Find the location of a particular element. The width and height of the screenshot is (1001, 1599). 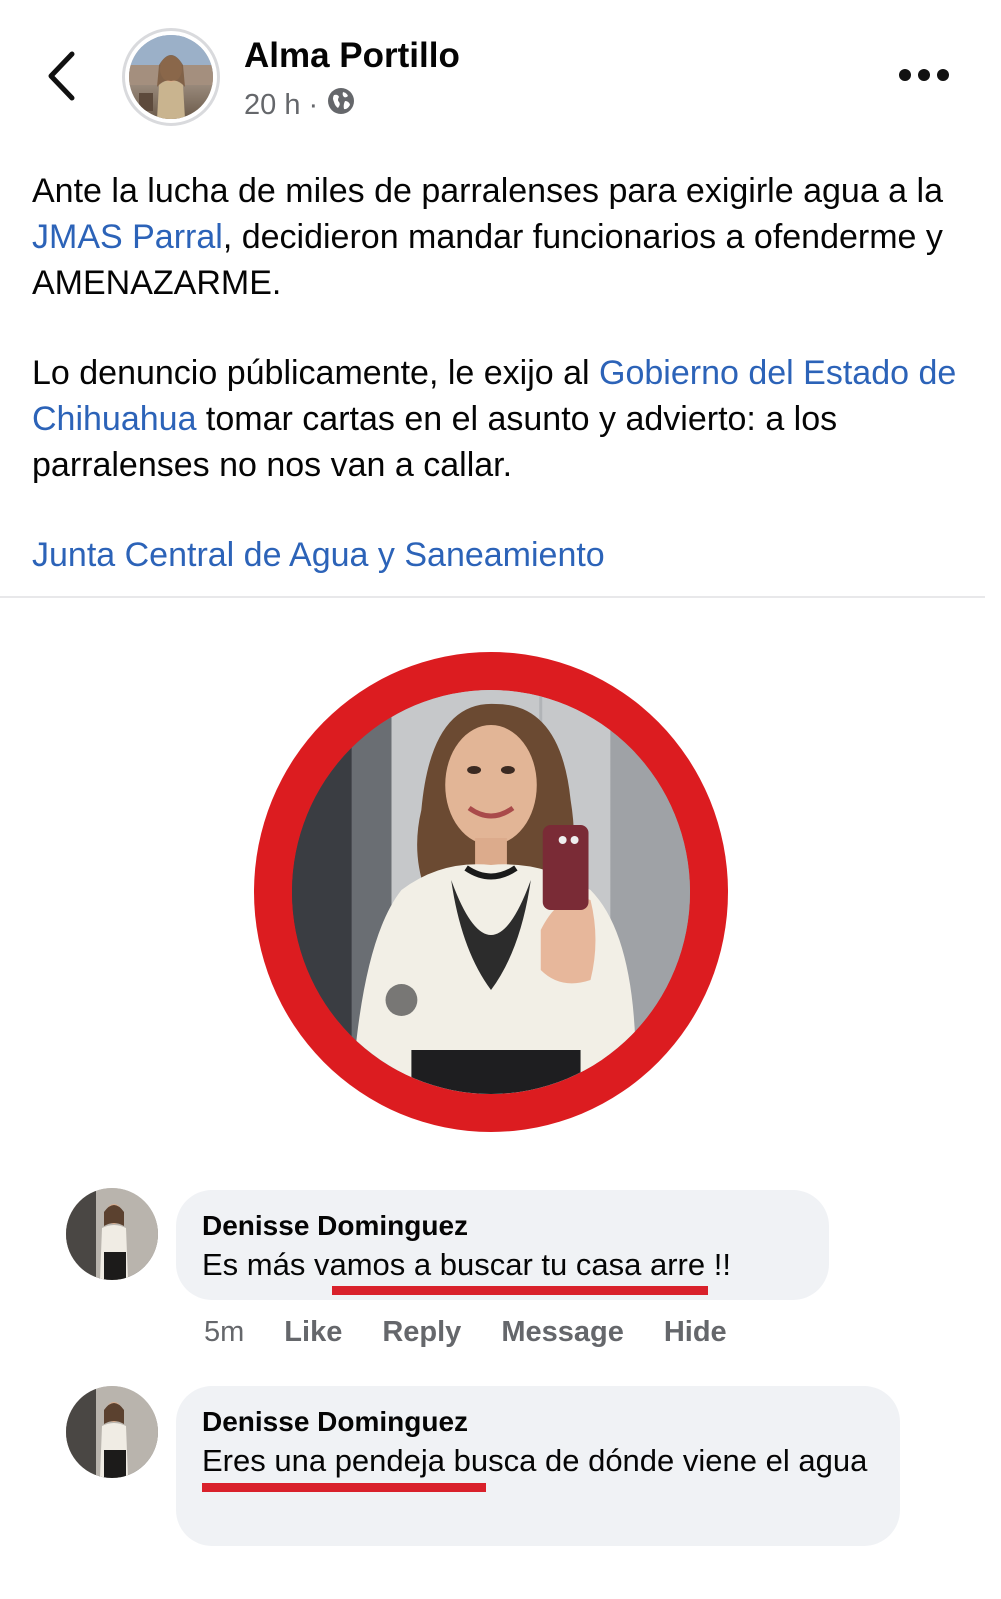

comment-text-part: busca de dónde viene el agua is located at coordinates (656, 1460).